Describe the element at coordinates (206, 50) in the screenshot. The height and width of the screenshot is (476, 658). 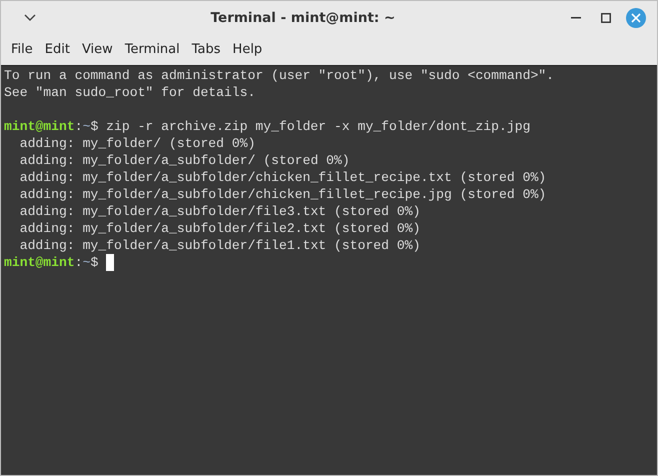
I see `menu-item: Tabs` at that location.